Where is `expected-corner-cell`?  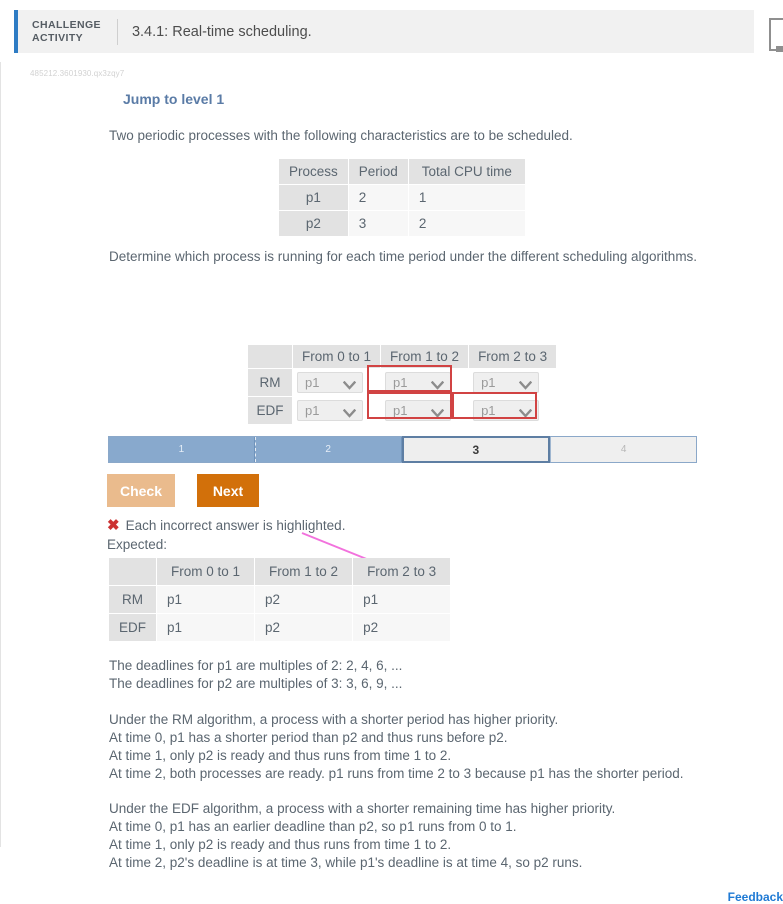
expected-corner-cell is located at coordinates (132, 571).